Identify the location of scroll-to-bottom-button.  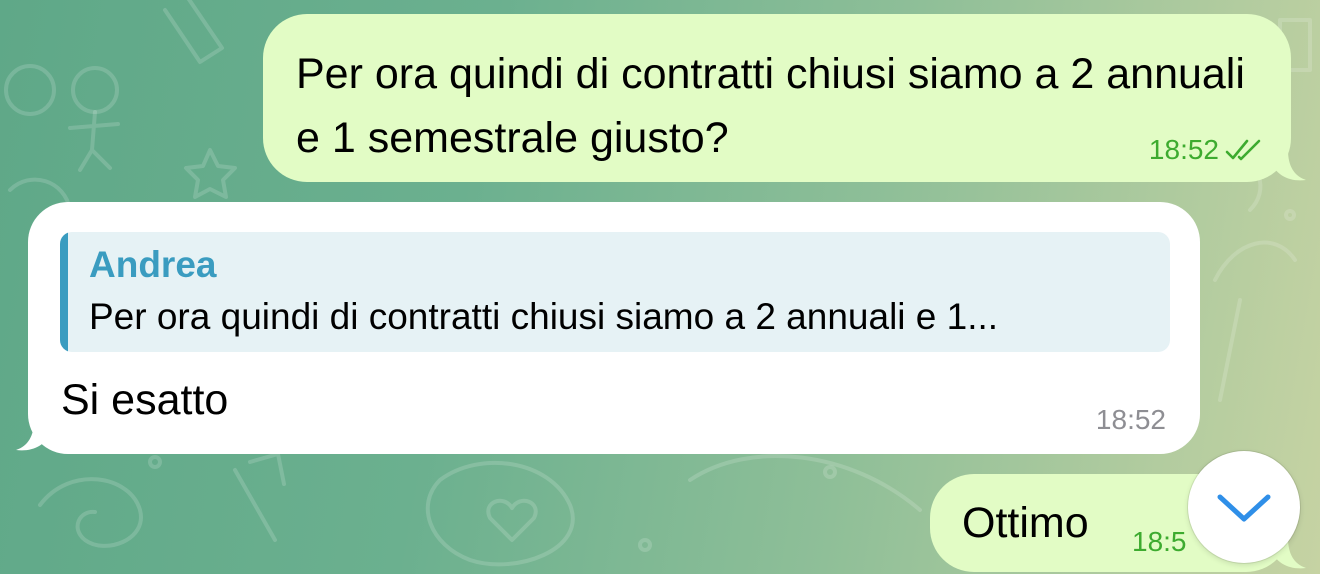
(1244, 507).